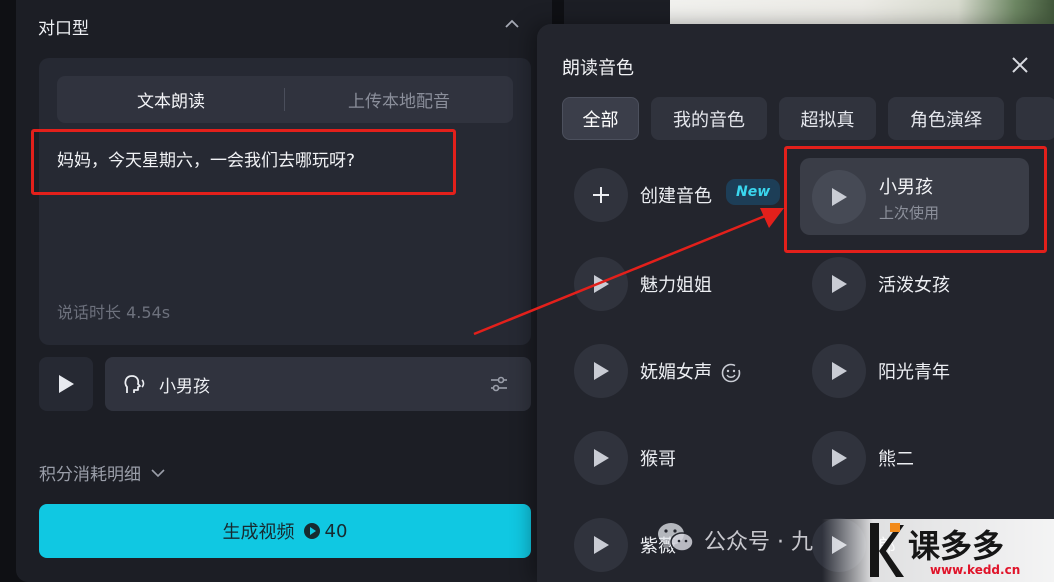 This screenshot has width=1054, height=582. What do you see at coordinates (676, 196) in the screenshot?
I see `create-voice-label: 创建音色` at bounding box center [676, 196].